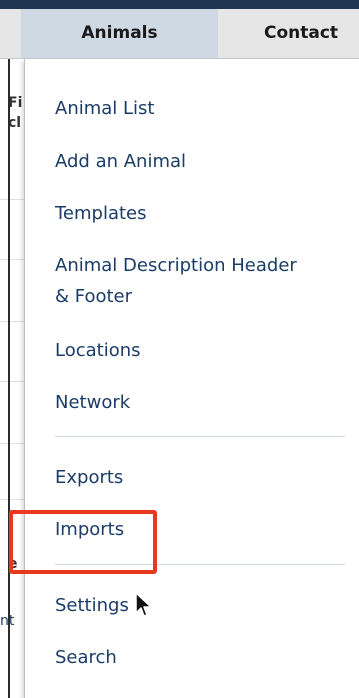 The height and width of the screenshot is (698, 359). Describe the element at coordinates (200, 436) in the screenshot. I see `menu-divider` at that location.